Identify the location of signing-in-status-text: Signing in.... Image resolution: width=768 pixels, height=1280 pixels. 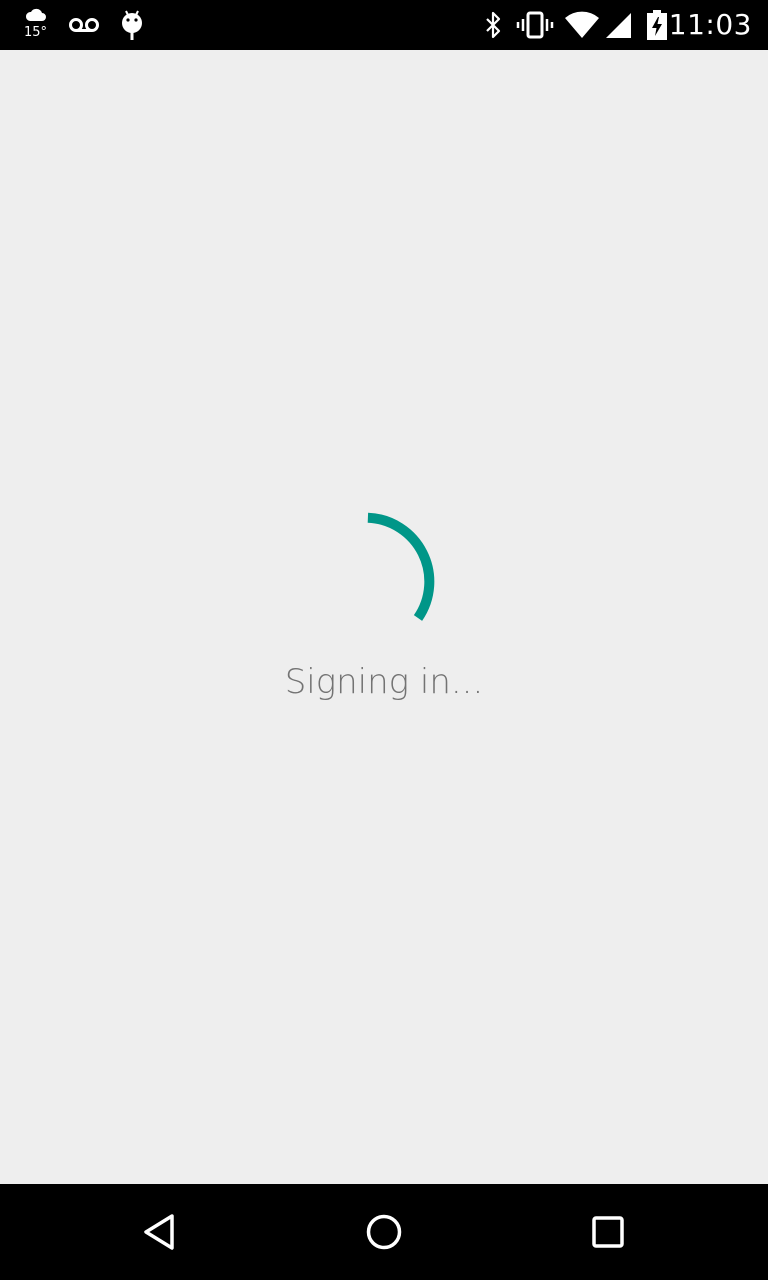
(384, 682).